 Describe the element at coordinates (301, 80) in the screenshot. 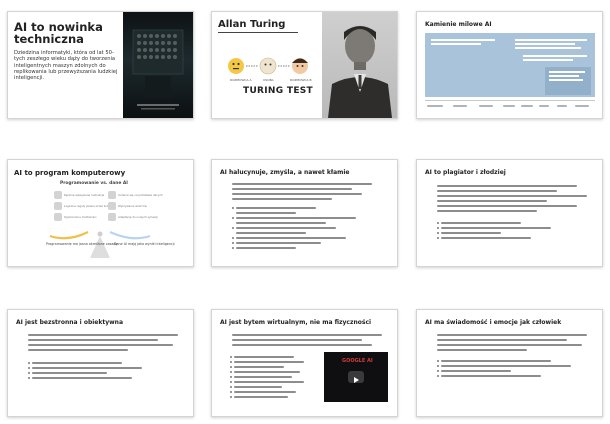

I see `diagram-label: ROZMÓWCA B` at that location.